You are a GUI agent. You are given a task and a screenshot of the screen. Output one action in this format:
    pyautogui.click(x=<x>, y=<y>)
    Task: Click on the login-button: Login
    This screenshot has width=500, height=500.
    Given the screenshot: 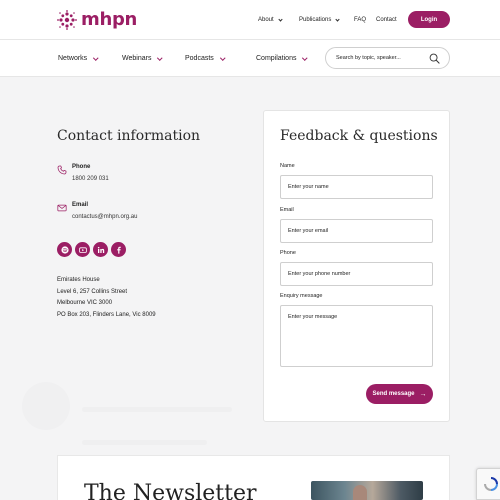 What is the action you would take?
    pyautogui.click(x=429, y=19)
    